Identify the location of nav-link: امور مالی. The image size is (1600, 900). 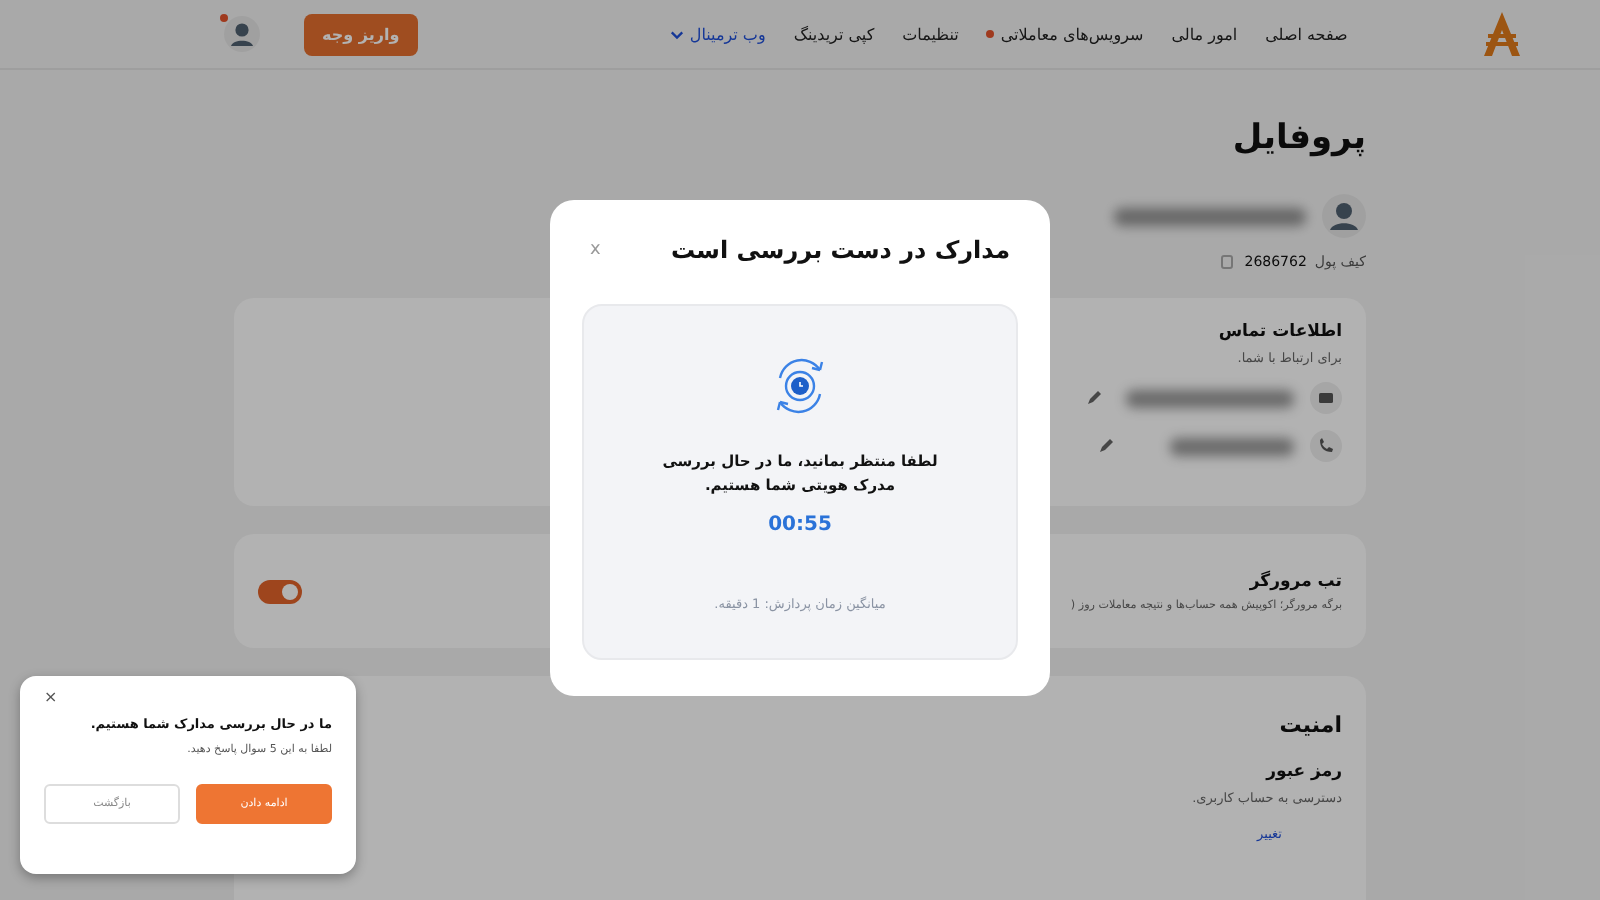
(1204, 34).